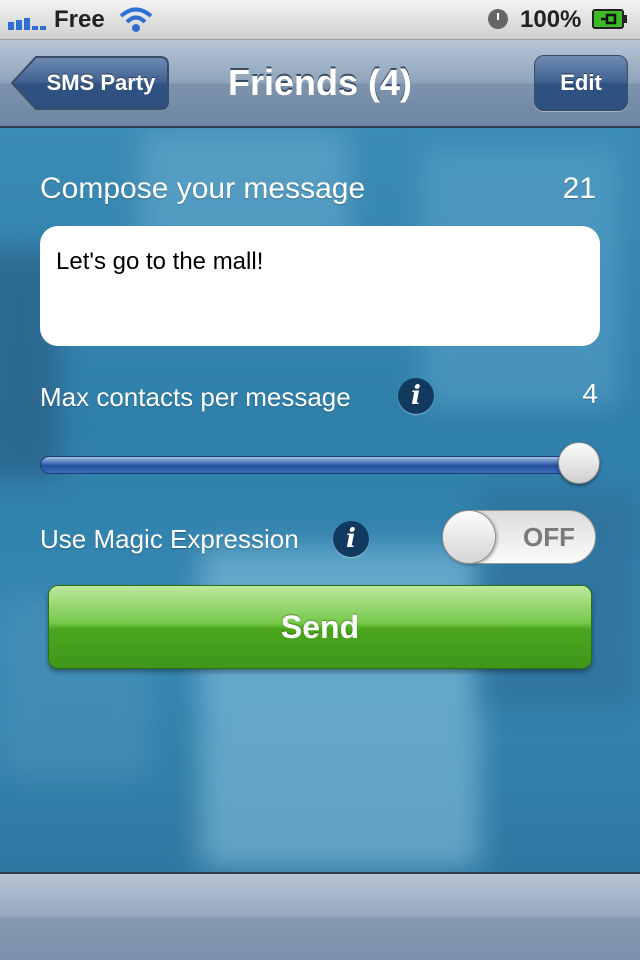 Image resolution: width=640 pixels, height=960 pixels. I want to click on status-bar: Free 100%, so click(320, 20).